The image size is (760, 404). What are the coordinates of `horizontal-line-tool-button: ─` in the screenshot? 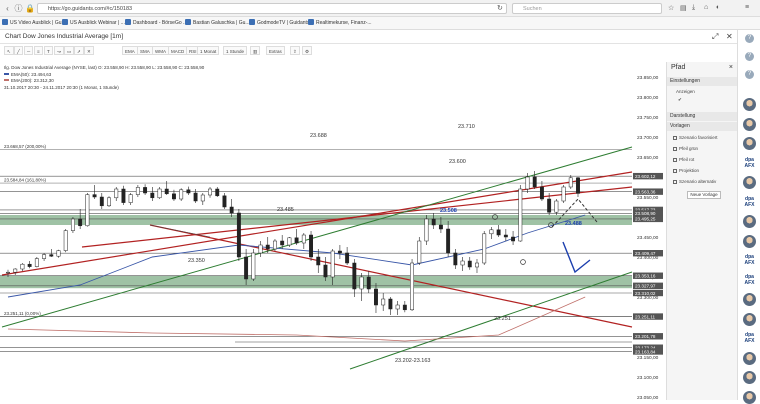 It's located at (29, 50).